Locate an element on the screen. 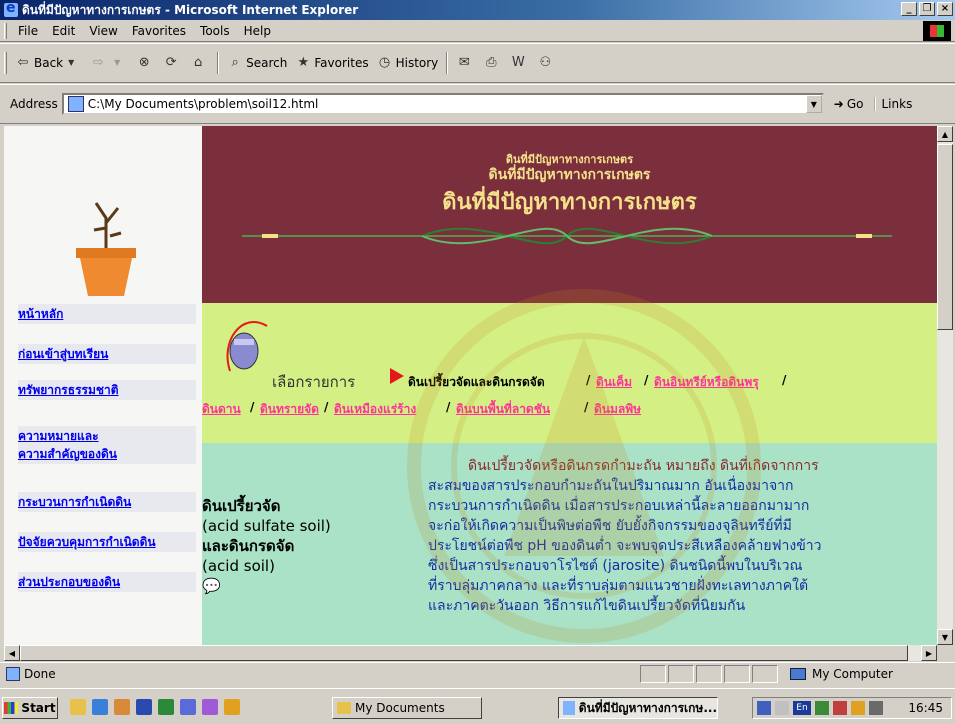 The width and height of the screenshot is (955, 724). back-label: Back is located at coordinates (49, 63).